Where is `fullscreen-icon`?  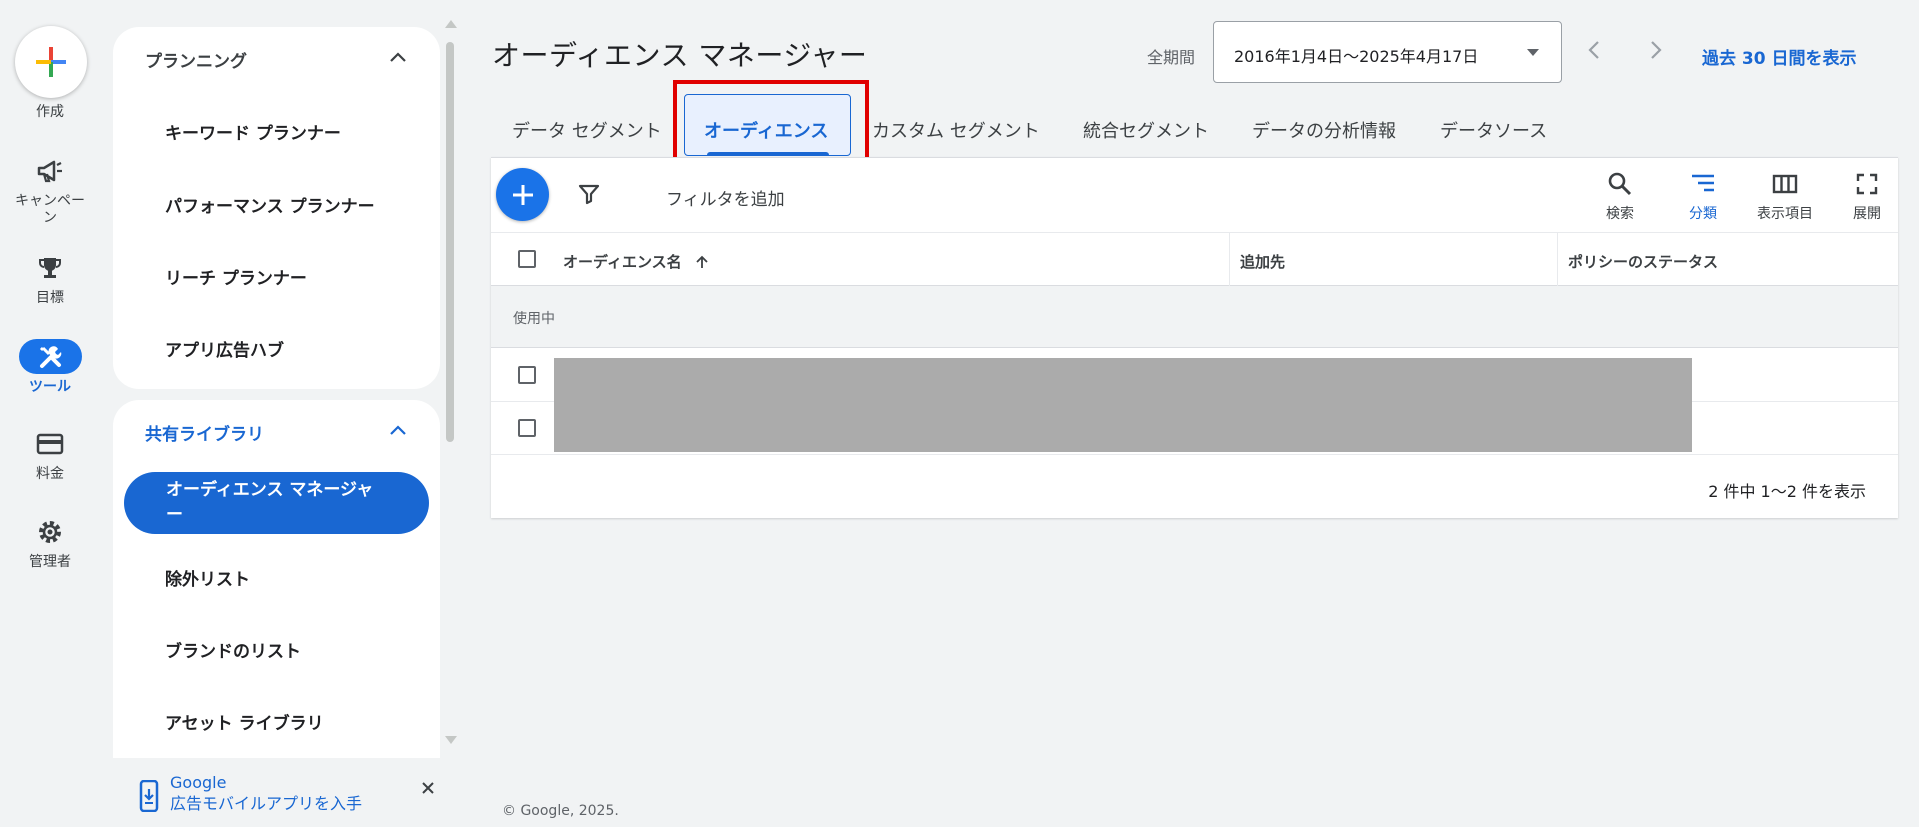 fullscreen-icon is located at coordinates (1867, 184).